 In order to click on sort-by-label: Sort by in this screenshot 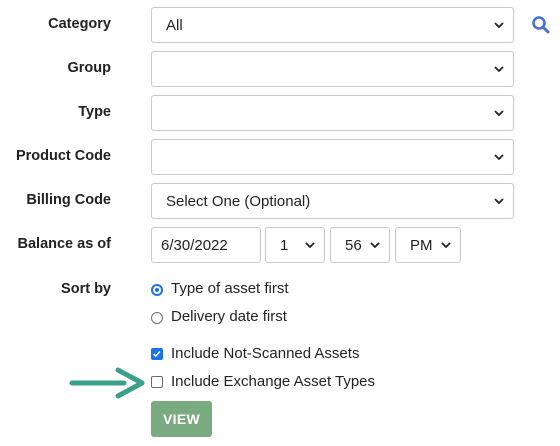, I will do `click(86, 289)`.